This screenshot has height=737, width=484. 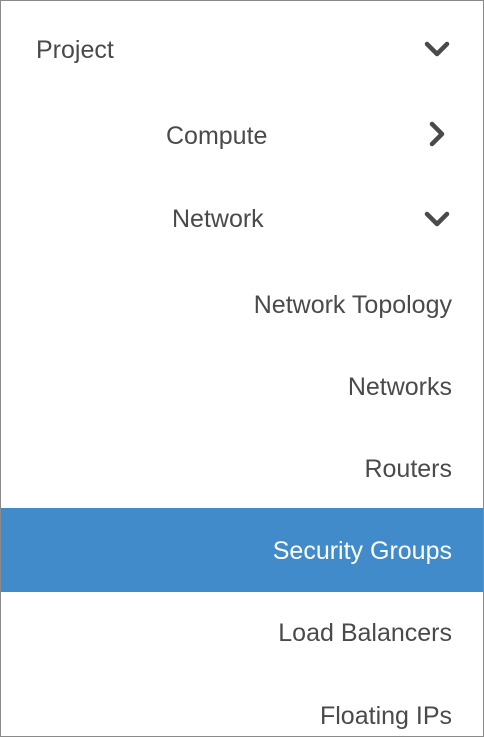 I want to click on sidebar-panel-compute: Compute, so click(x=242, y=134).